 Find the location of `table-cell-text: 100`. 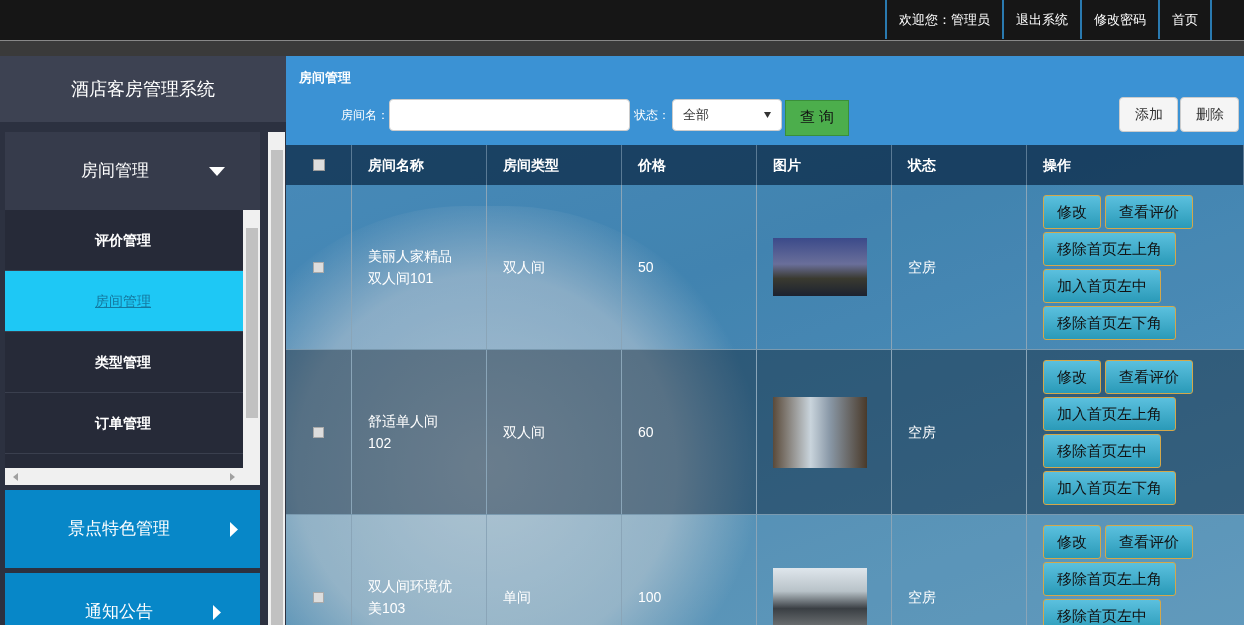

table-cell-text: 100 is located at coordinates (650, 597).